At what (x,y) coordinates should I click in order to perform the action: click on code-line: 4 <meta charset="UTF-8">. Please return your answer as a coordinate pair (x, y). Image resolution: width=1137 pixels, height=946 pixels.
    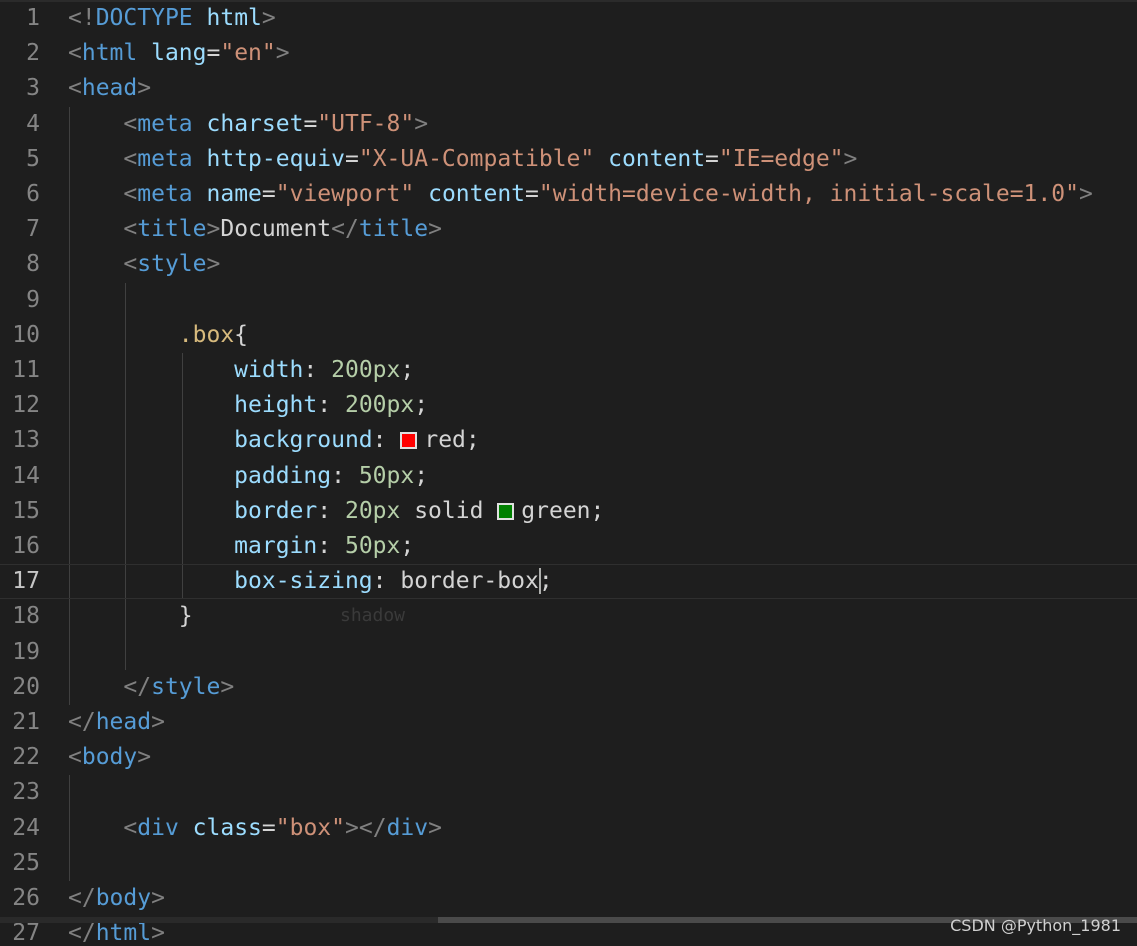
    Looking at the image, I should click on (568, 124).